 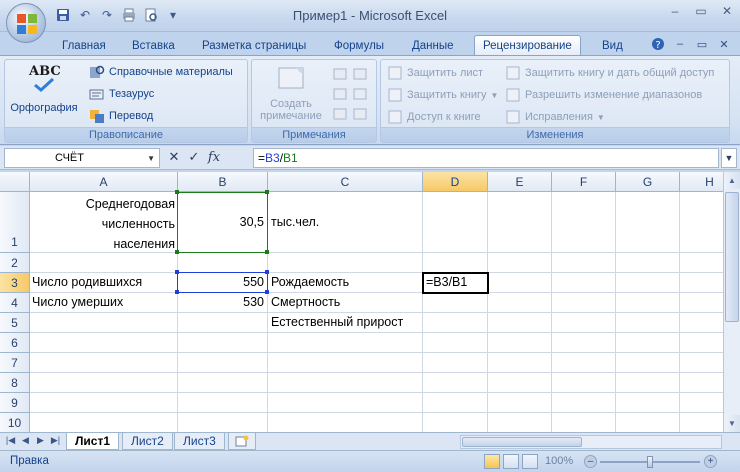 I want to click on reference-handle, so click(x=267, y=252).